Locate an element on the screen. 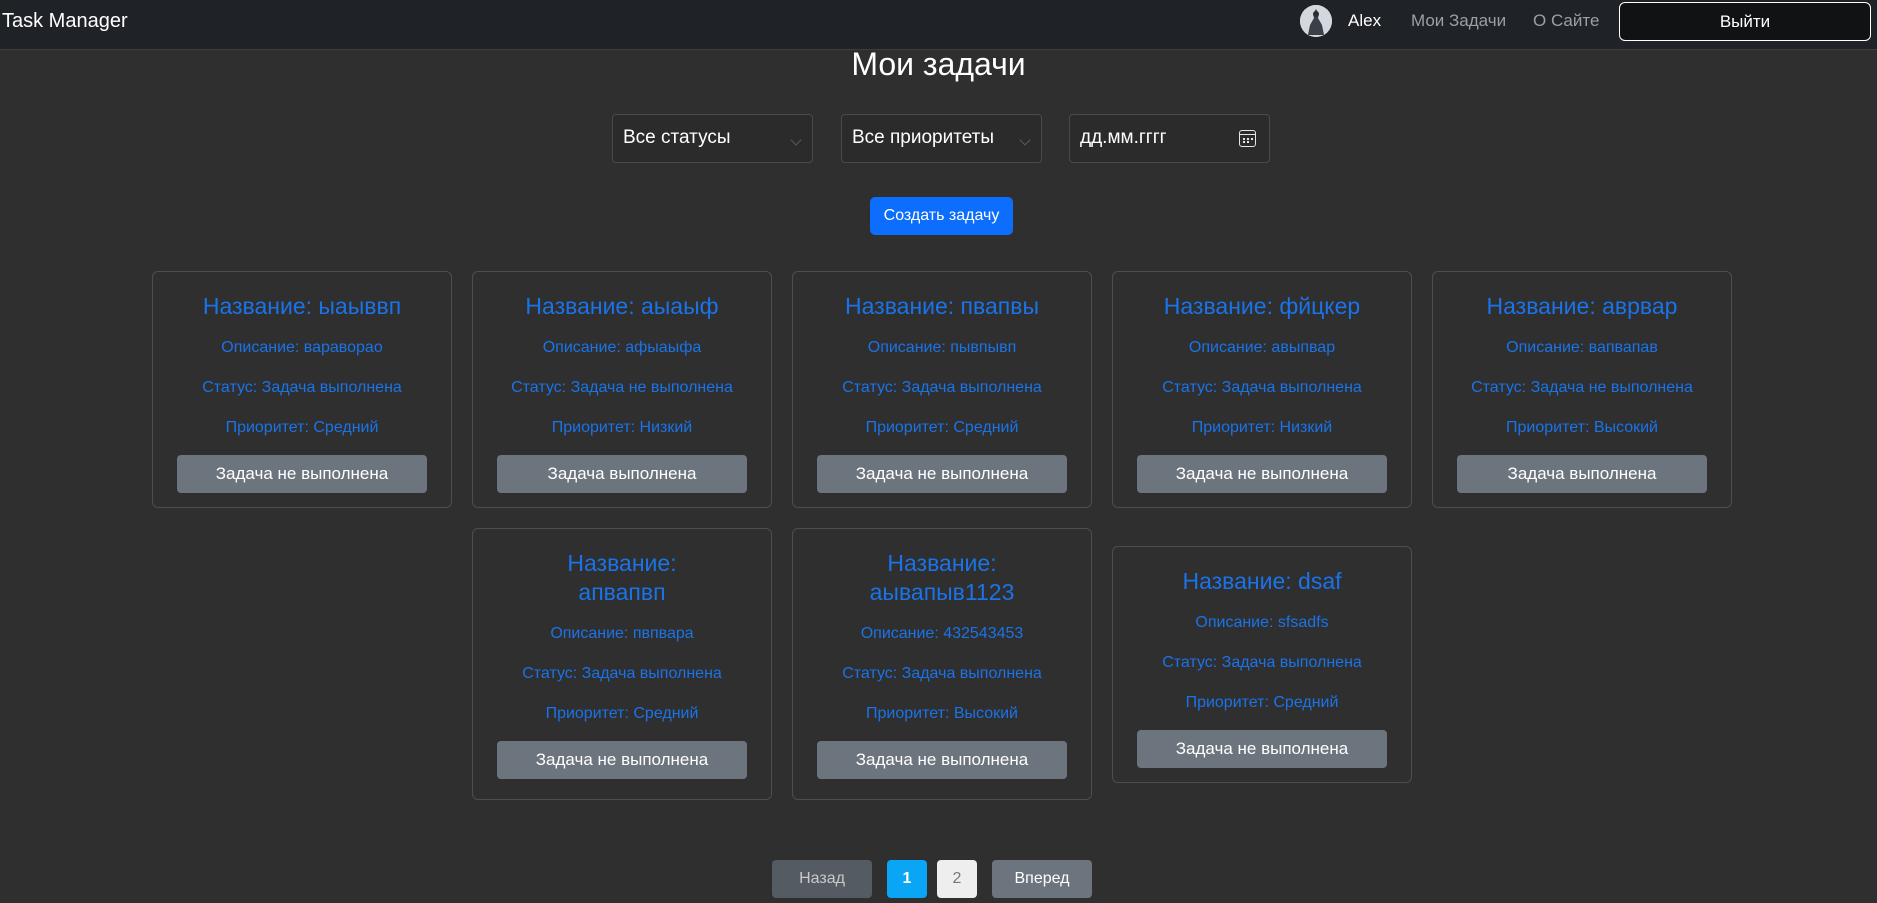  date-filter-input: дд.мм.гггг is located at coordinates (1169, 138).